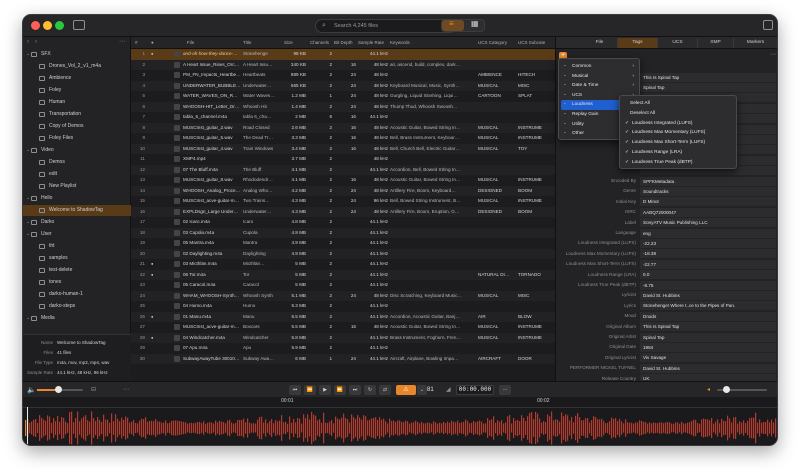 This screenshot has width=800, height=469. What do you see at coordinates (768, 25) in the screenshot?
I see `inspector-toggle-icon` at bounding box center [768, 25].